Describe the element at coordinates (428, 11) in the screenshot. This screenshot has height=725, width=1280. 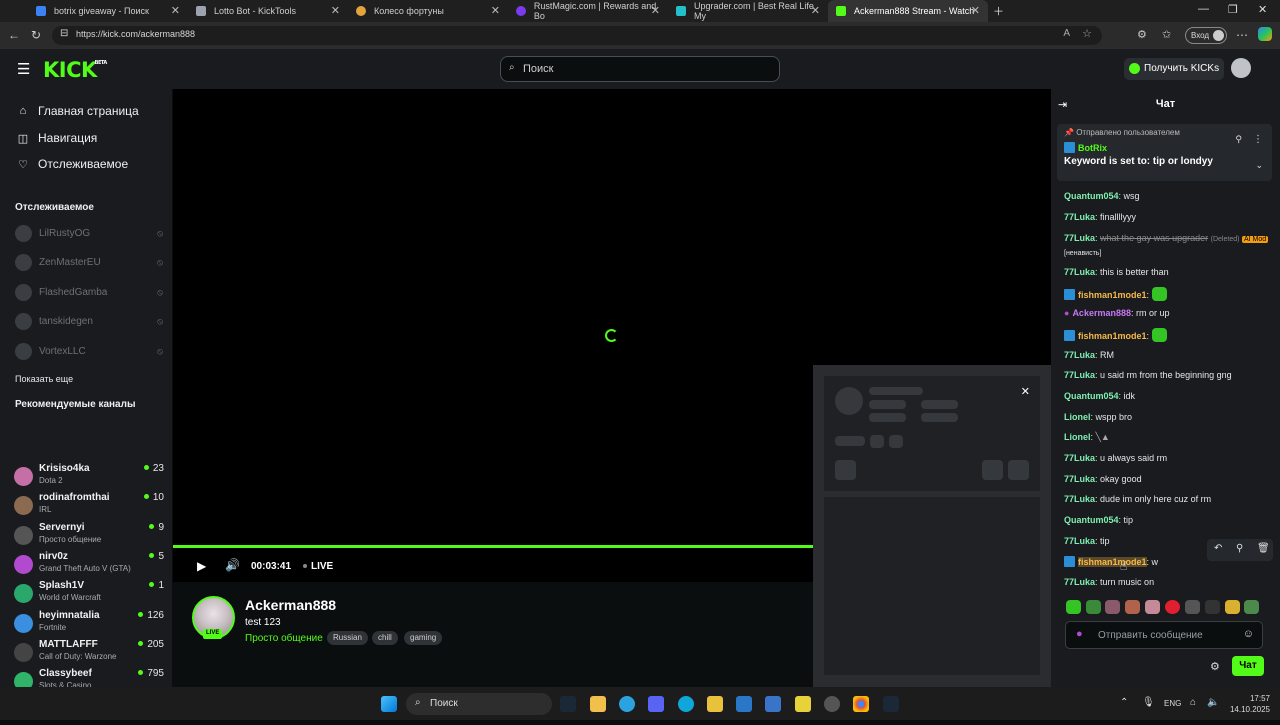
I see `browser-tab: Колесо фортуны ✕` at that location.